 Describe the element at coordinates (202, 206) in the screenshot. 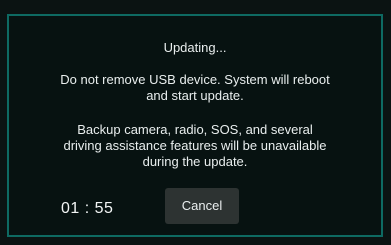

I see `cancel-button: Cancel` at that location.